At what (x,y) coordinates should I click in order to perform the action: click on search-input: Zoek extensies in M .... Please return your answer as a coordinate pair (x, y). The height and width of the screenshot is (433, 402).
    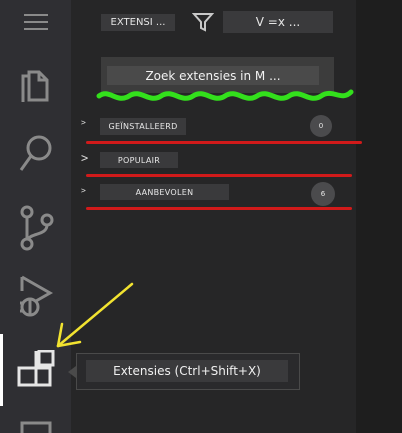
    Looking at the image, I should click on (213, 75).